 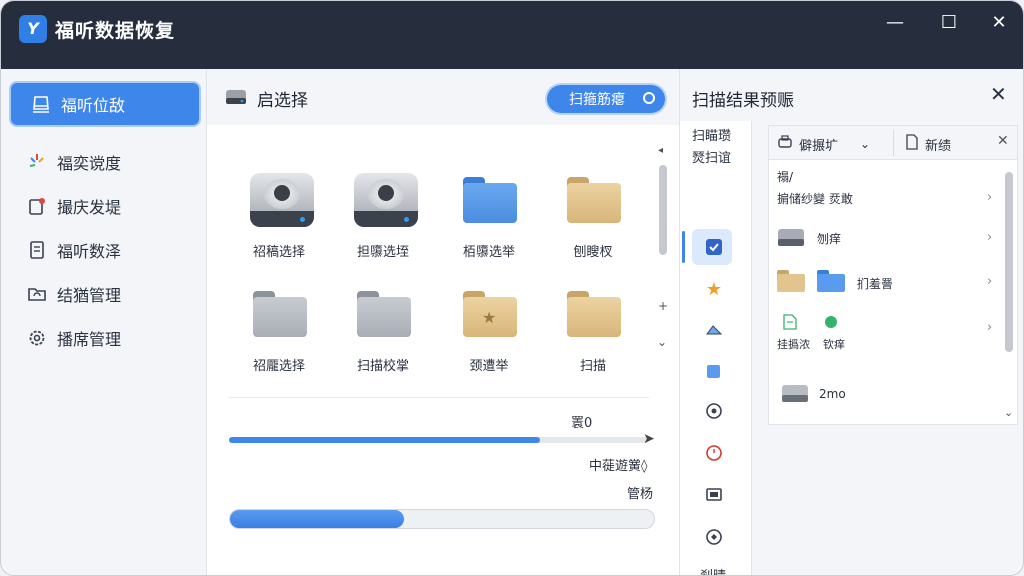 I want to click on preview-tab-active: 僻搌圹 ⌄, so click(x=832, y=144).